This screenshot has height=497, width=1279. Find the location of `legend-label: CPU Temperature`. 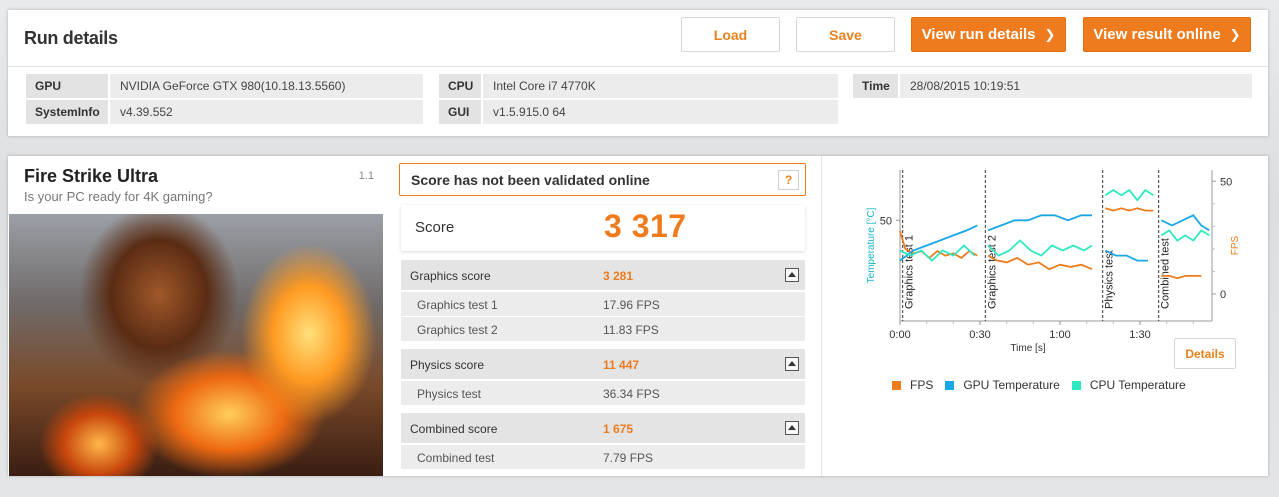

legend-label: CPU Temperature is located at coordinates (1137, 385).